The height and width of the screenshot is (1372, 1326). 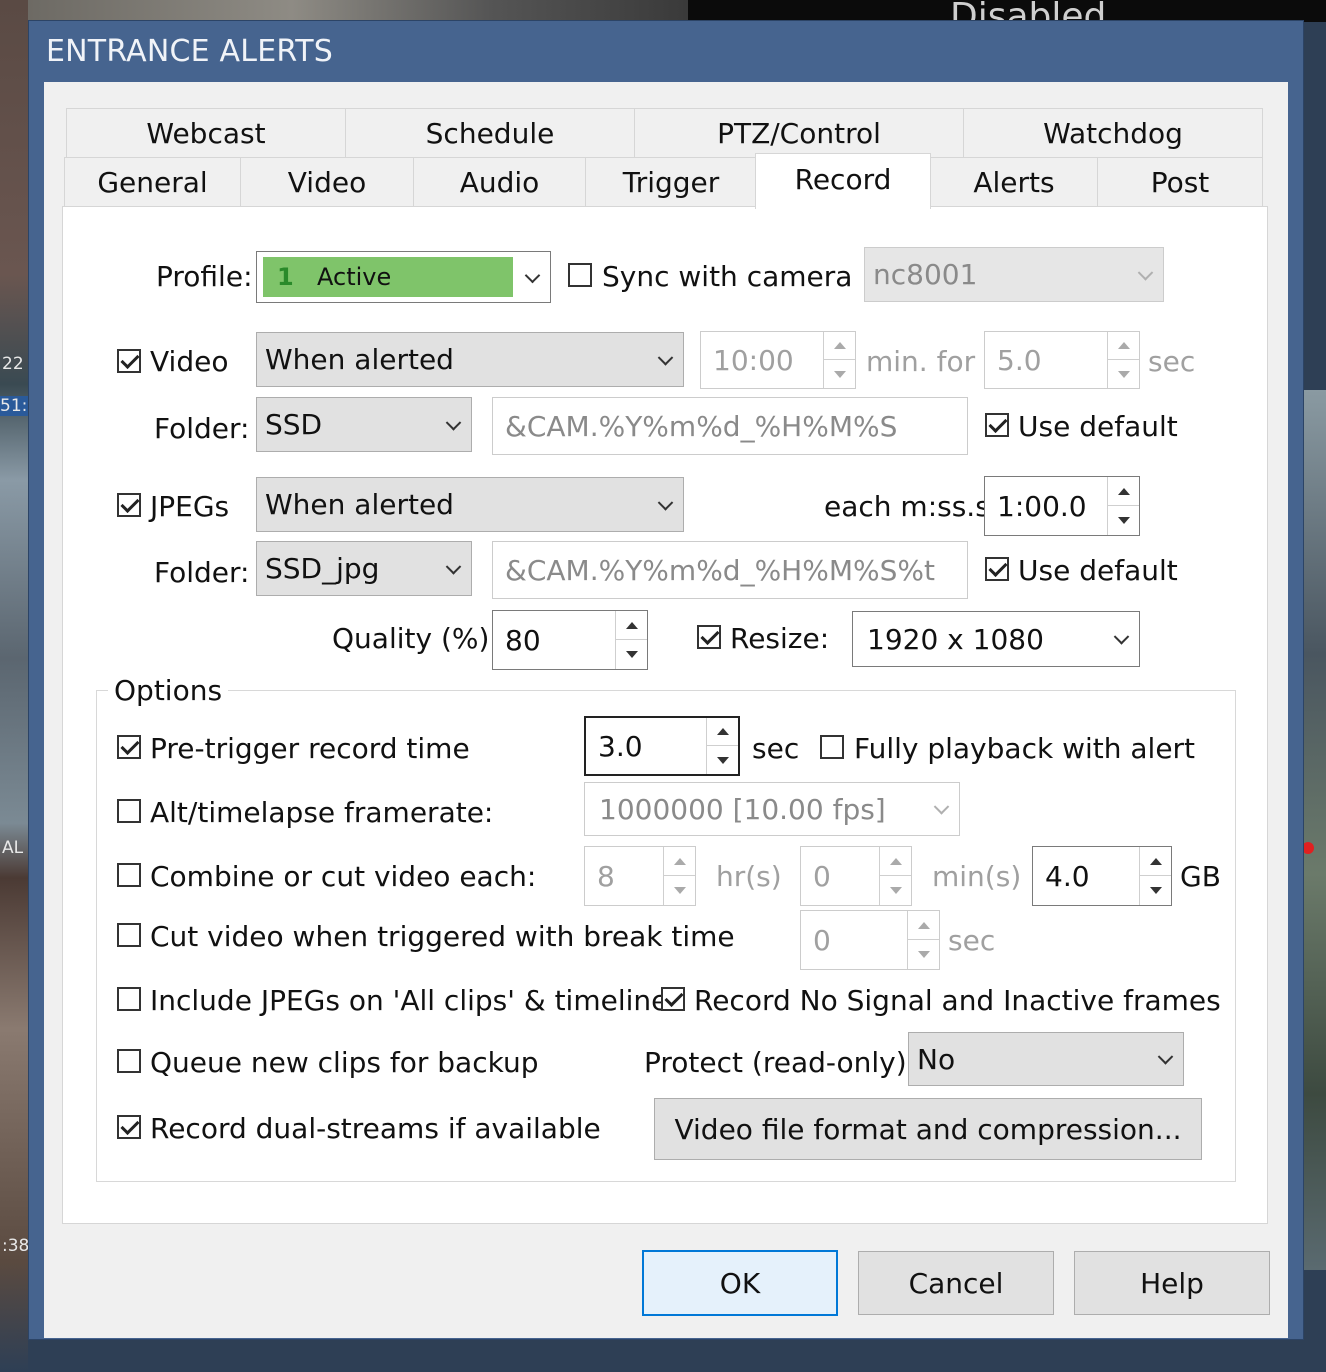 I want to click on combine-label: Combine or cut video each:, so click(x=343, y=876).